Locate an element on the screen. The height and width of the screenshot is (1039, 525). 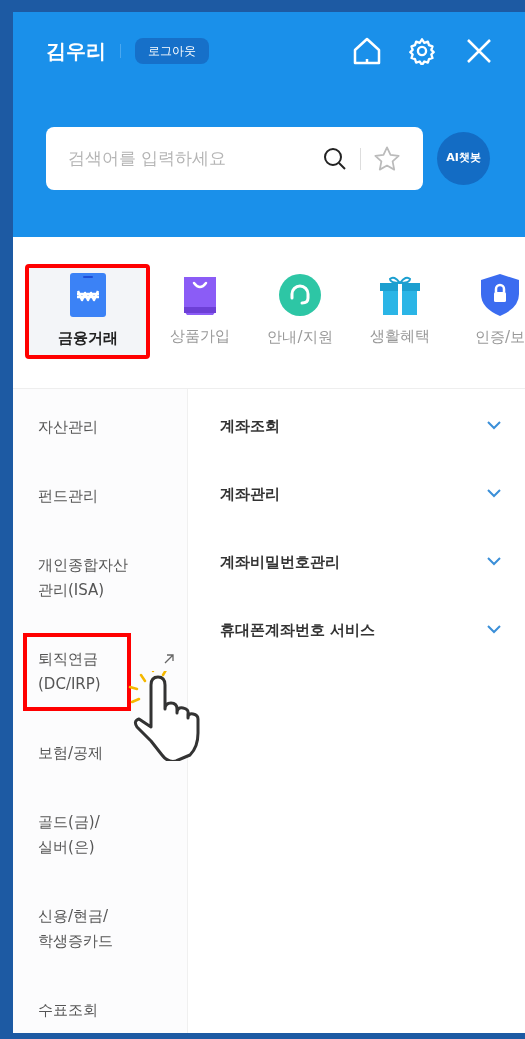
menu-item: 수표조회 is located at coordinates (68, 1010).